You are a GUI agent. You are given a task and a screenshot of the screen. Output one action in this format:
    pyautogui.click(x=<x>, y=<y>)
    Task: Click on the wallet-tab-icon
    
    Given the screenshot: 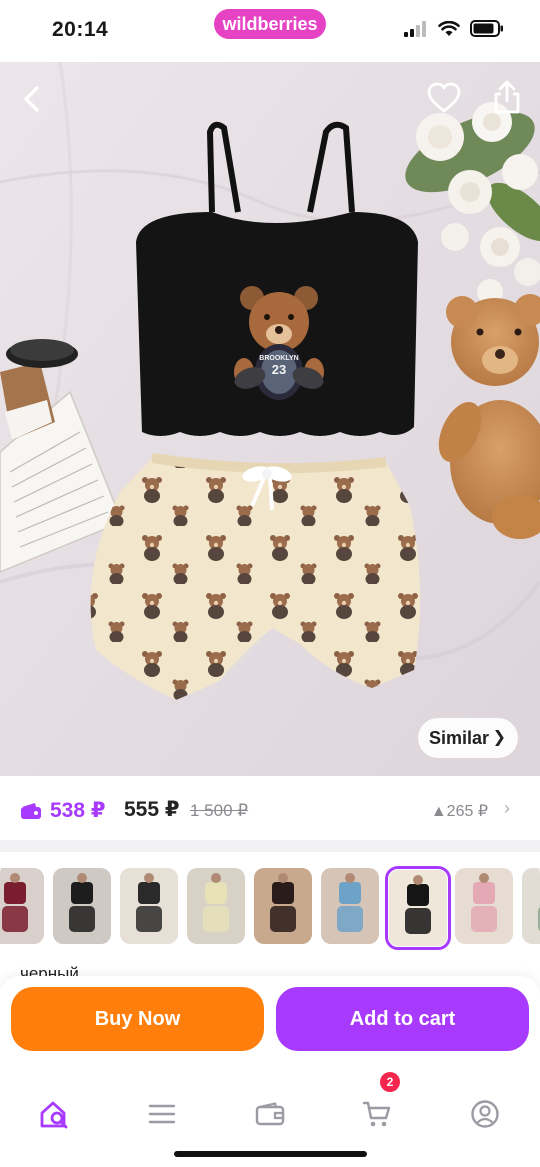 What is the action you would take?
    pyautogui.click(x=270, y=1114)
    